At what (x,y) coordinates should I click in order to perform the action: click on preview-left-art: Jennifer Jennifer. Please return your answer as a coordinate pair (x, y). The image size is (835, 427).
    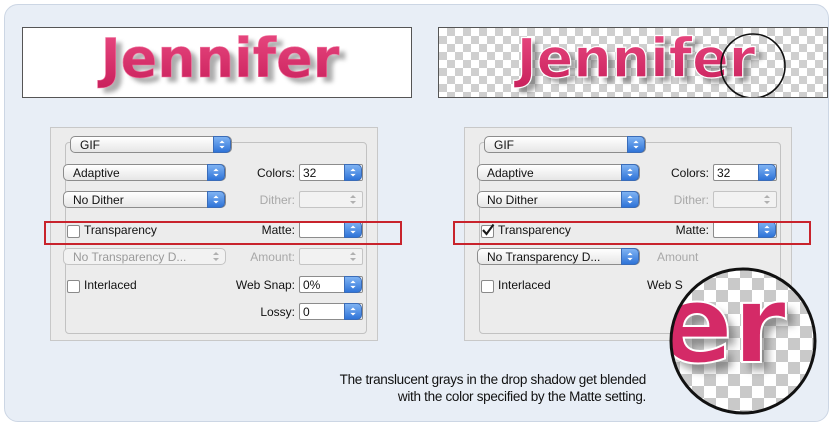
    Looking at the image, I should click on (221, 61).